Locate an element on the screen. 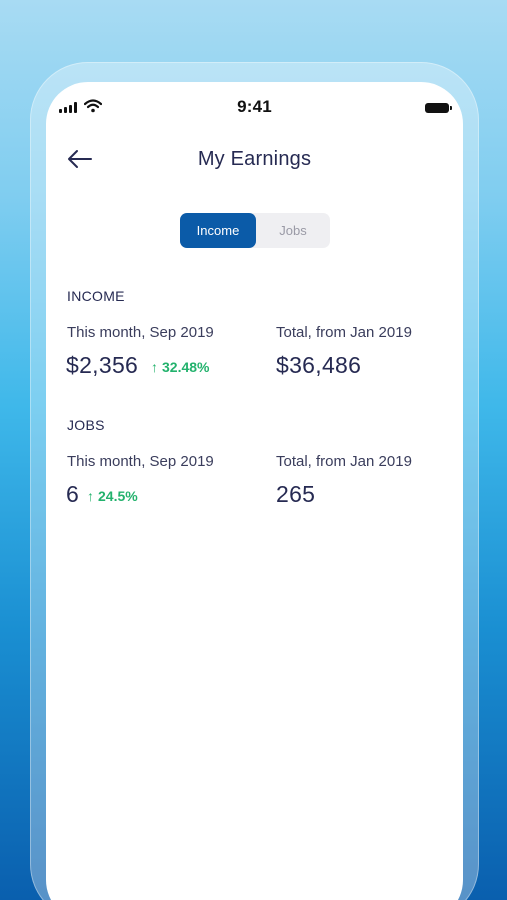 The width and height of the screenshot is (507, 900). battery-icon is located at coordinates (438, 108).